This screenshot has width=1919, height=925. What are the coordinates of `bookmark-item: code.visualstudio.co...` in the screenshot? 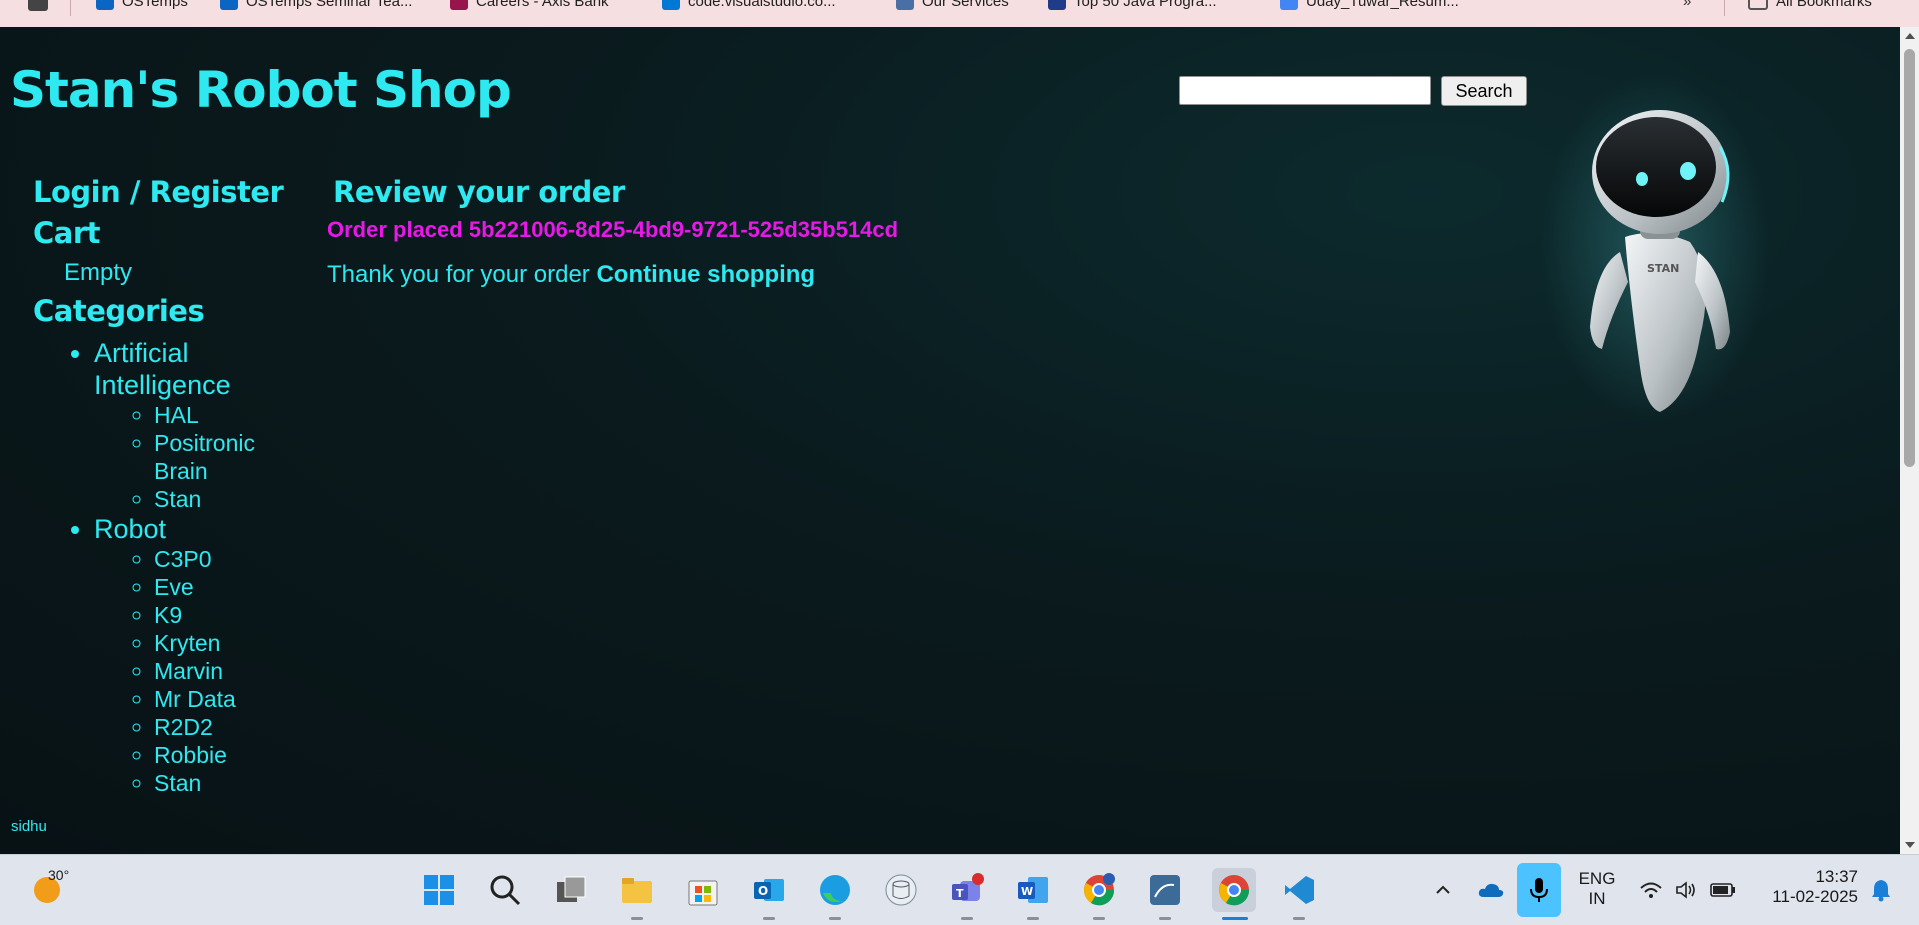 It's located at (749, 5).